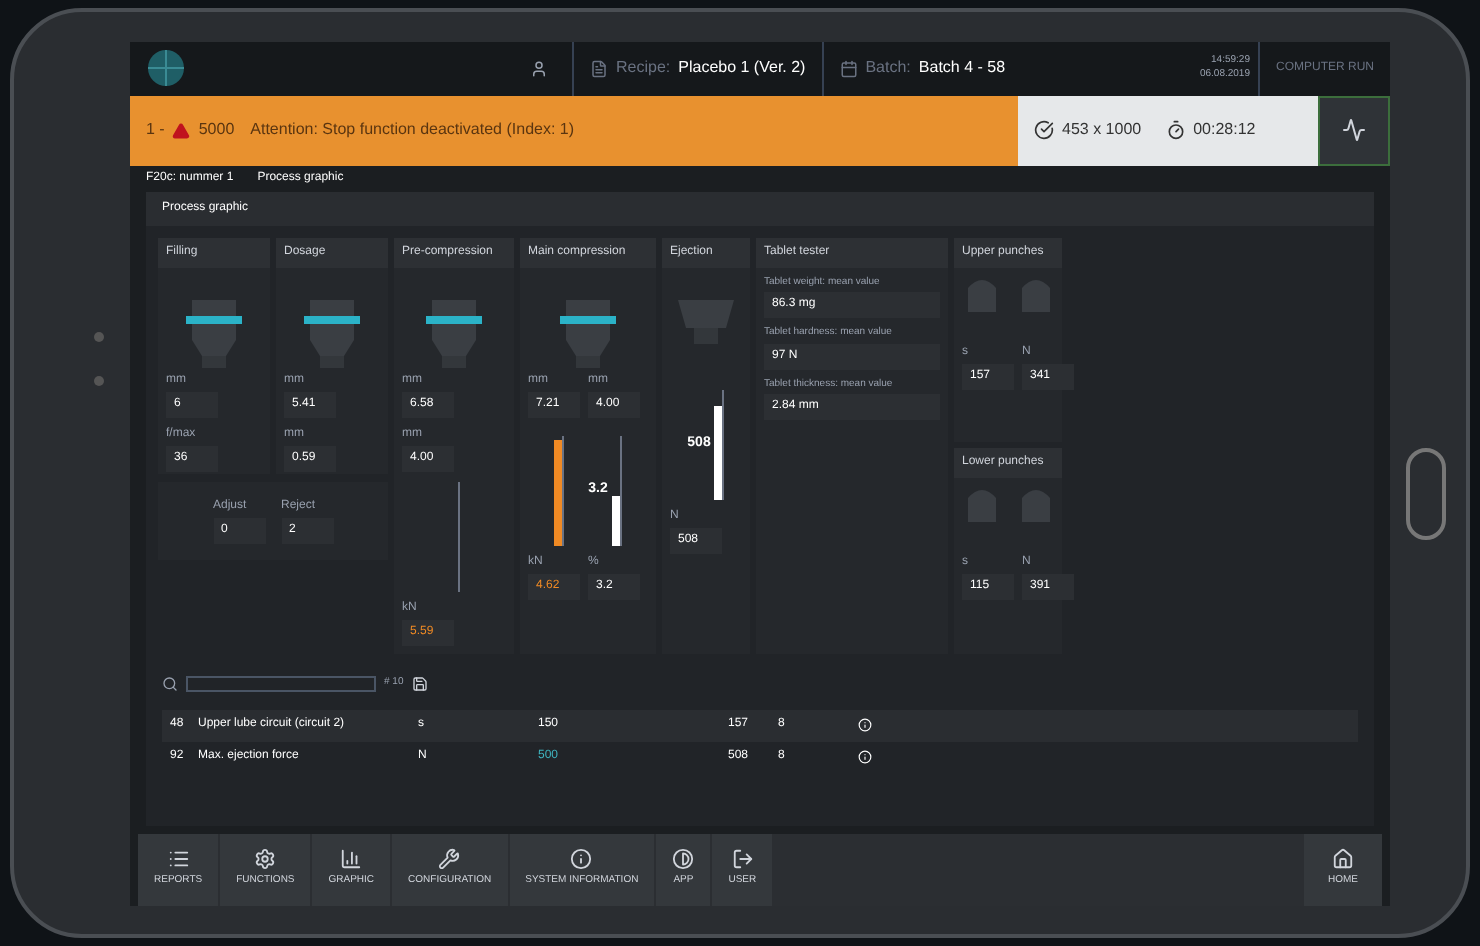 The width and height of the screenshot is (1480, 946). Describe the element at coordinates (99, 381) in the screenshot. I see `sensor-icon` at that location.